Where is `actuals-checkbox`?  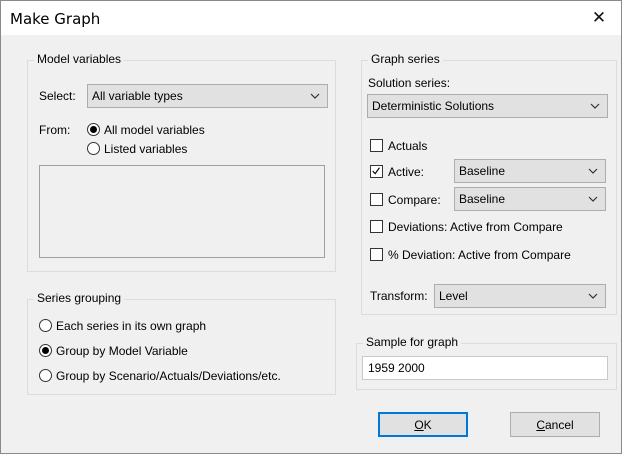 actuals-checkbox is located at coordinates (376, 145).